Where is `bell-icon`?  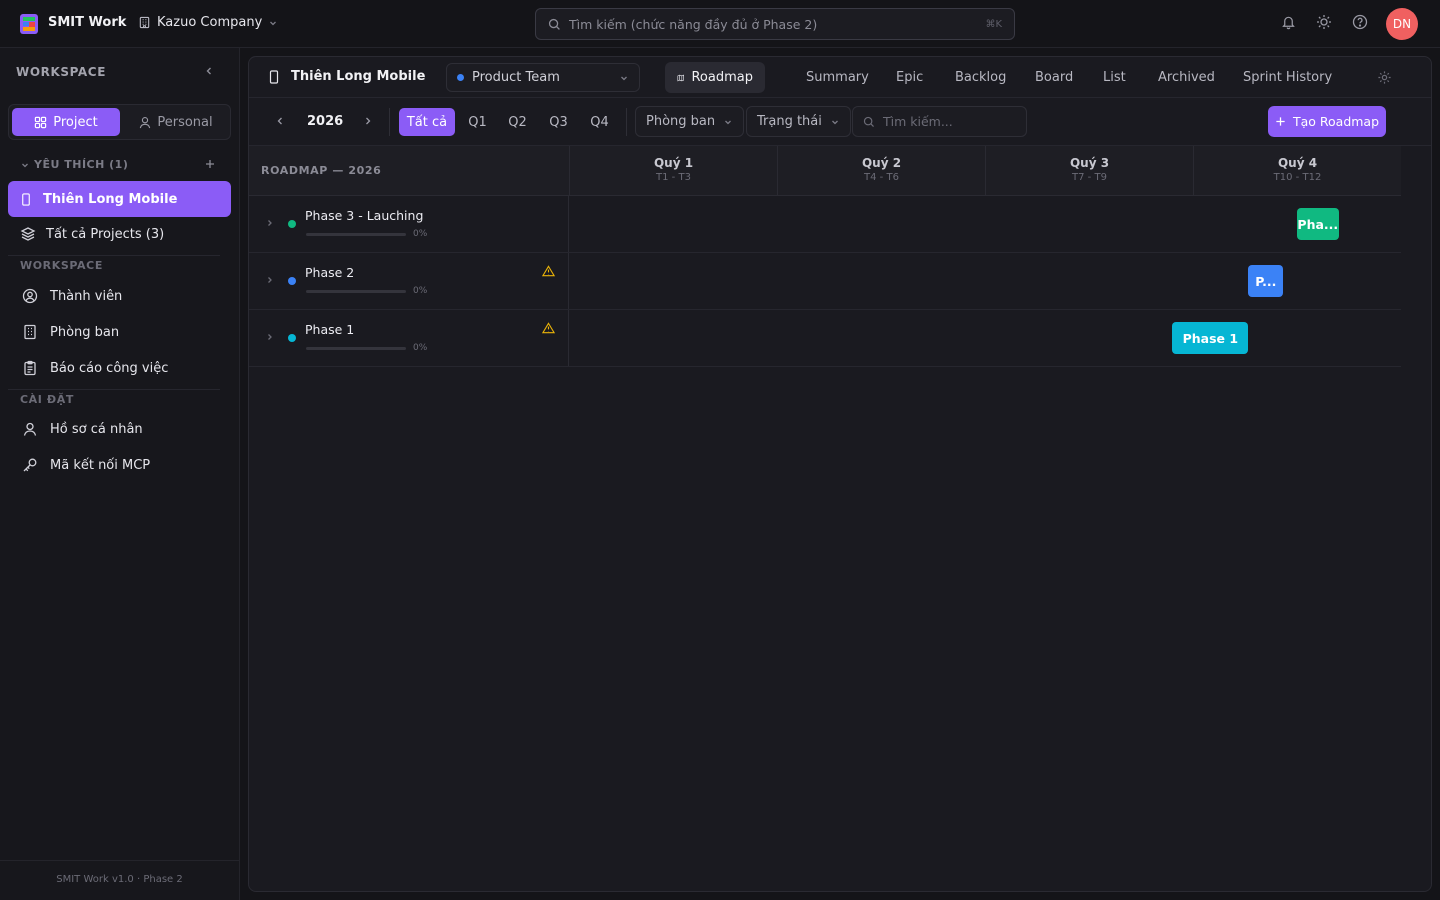 bell-icon is located at coordinates (1288, 22).